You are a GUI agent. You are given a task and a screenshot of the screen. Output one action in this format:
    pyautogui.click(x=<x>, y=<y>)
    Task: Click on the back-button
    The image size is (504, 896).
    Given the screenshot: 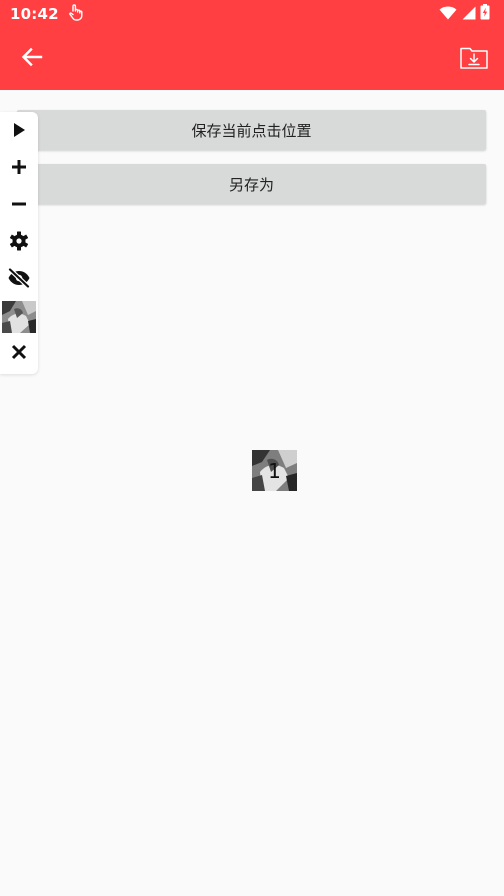 What is the action you would take?
    pyautogui.click(x=32, y=59)
    